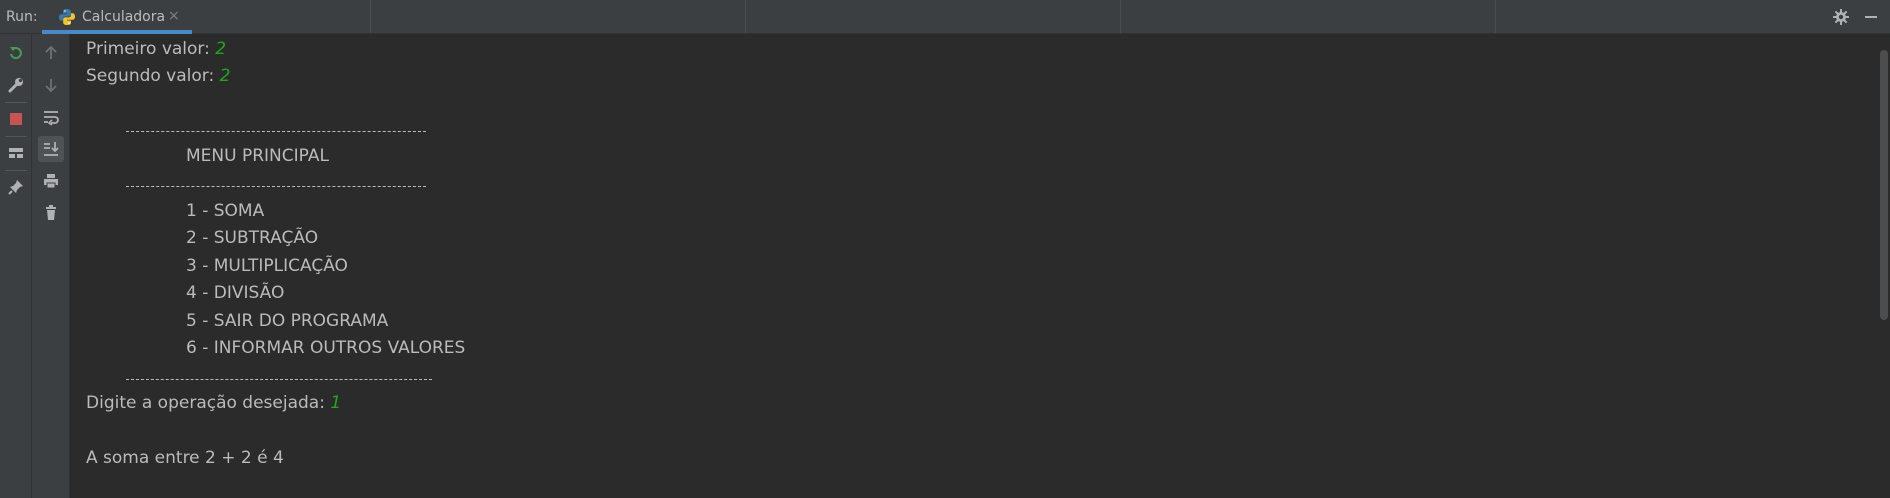 This screenshot has width=1890, height=498. I want to click on menu-item: 4 - DIVISÃO, so click(235, 293).